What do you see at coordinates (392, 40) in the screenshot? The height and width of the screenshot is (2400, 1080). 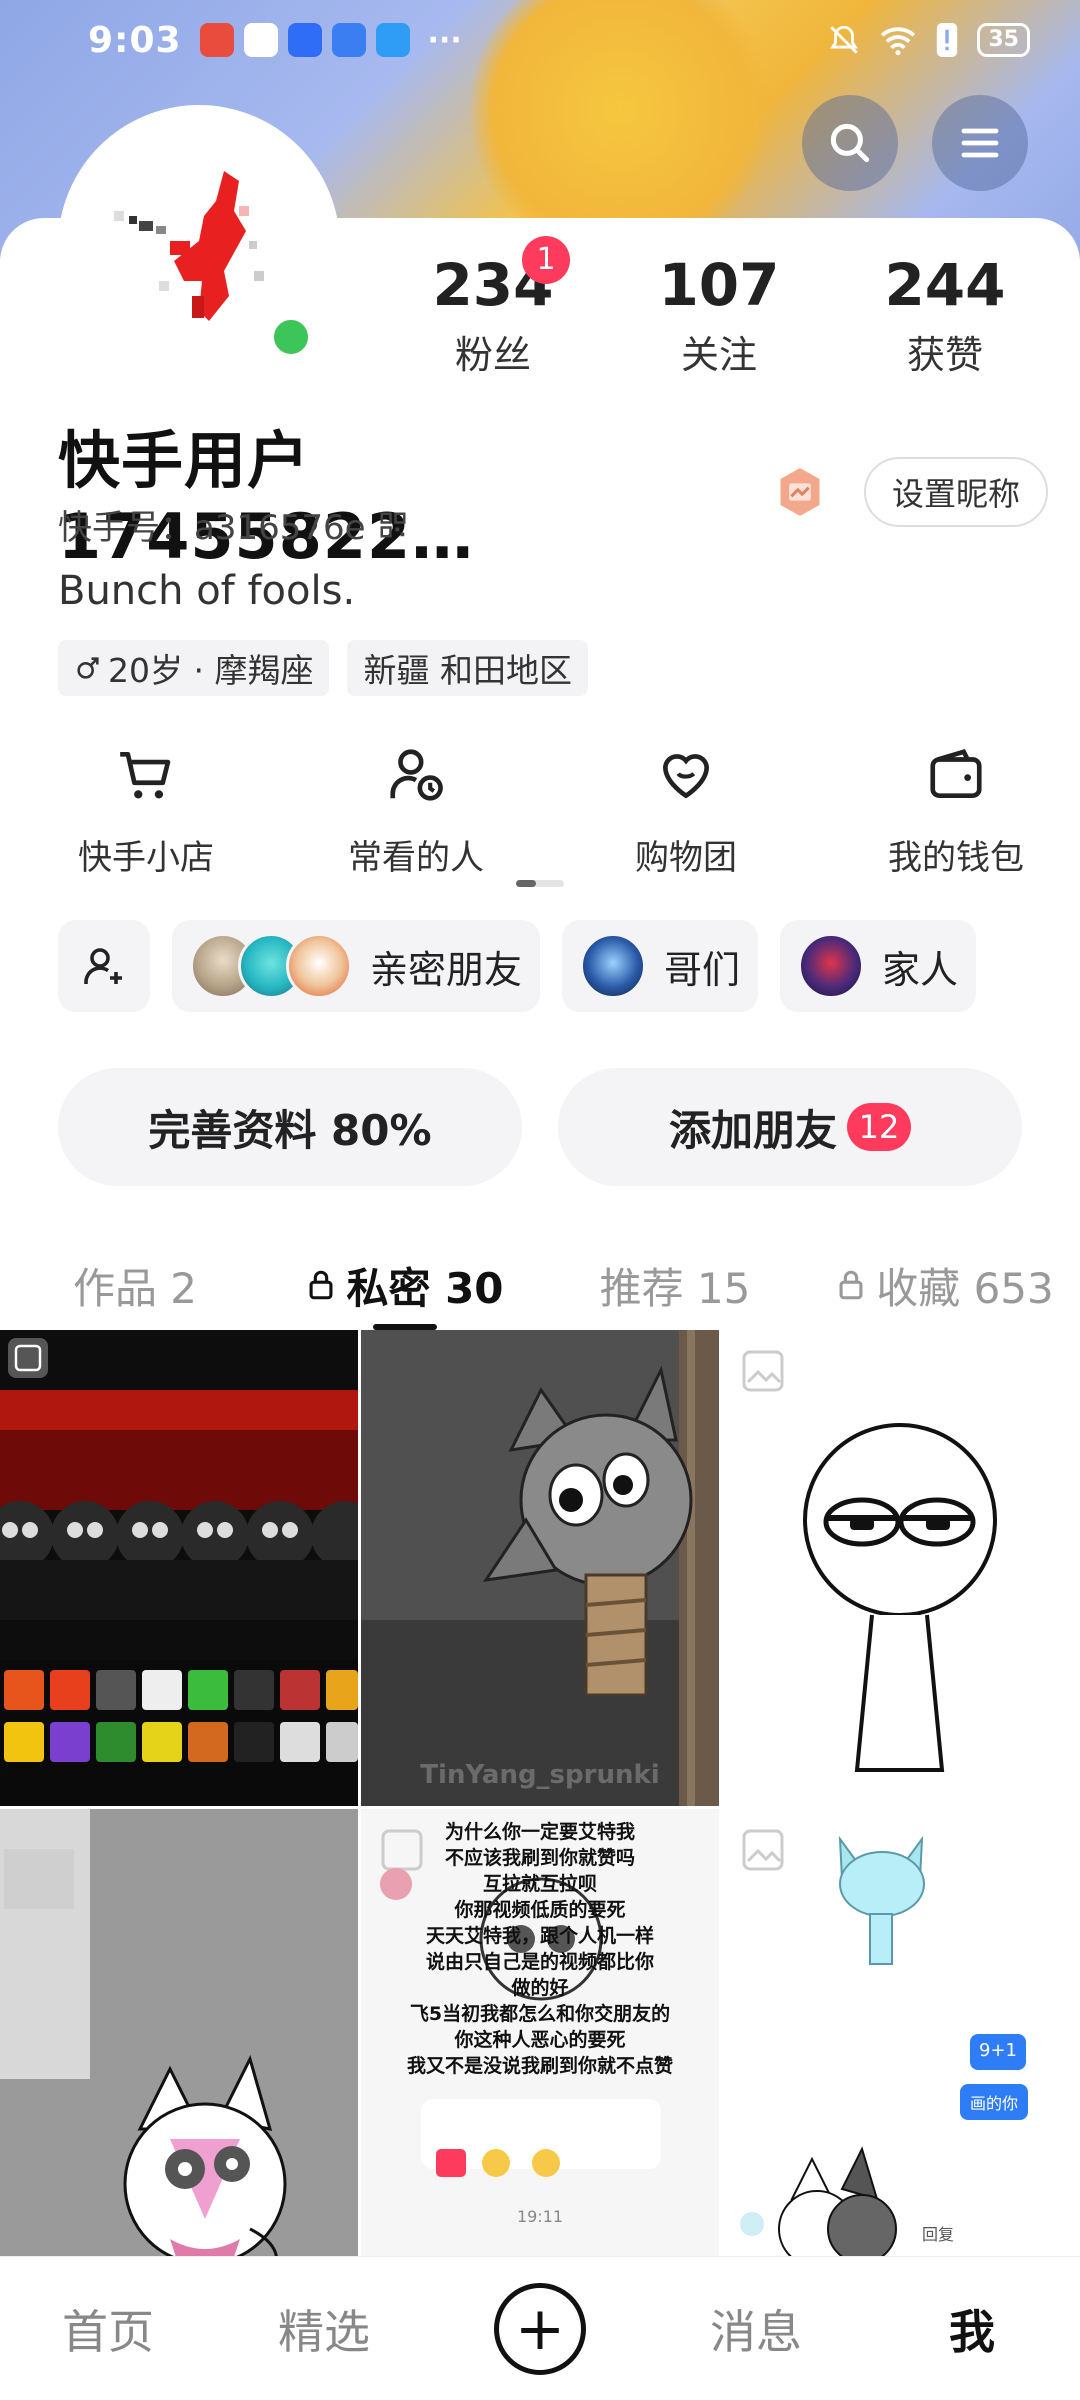 I see `search-app-icon` at bounding box center [392, 40].